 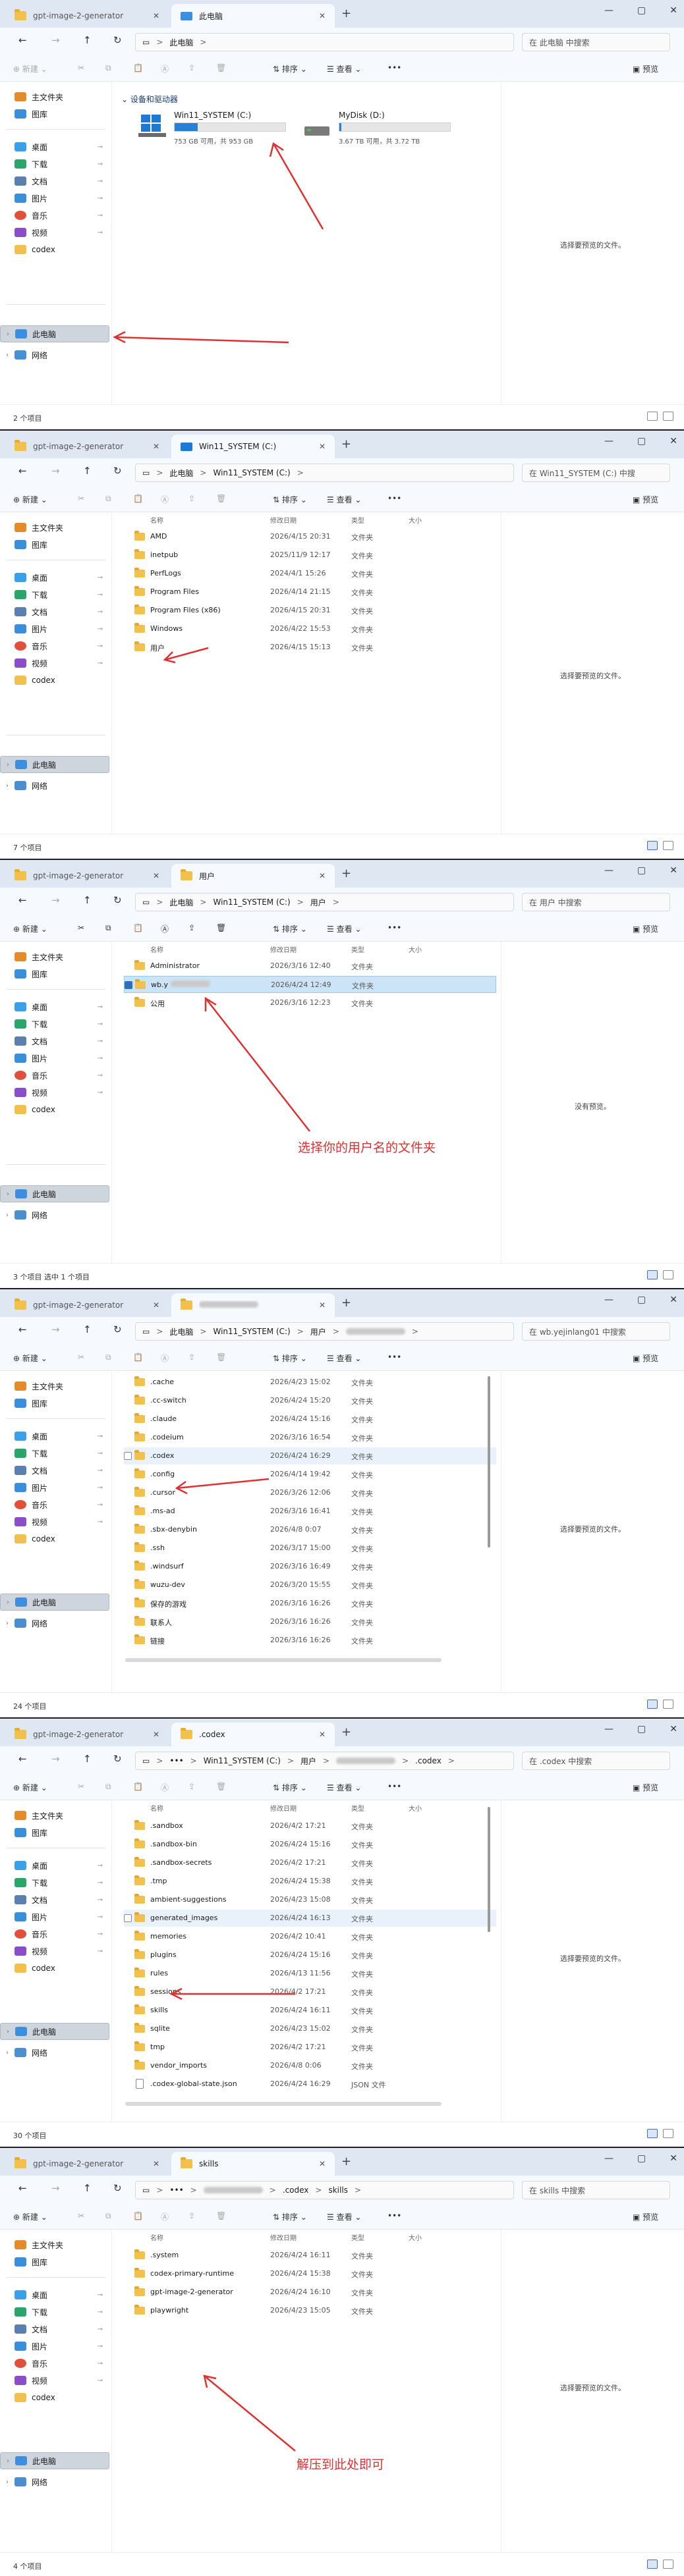 What do you see at coordinates (596, 1331) in the screenshot?
I see `search-input: 在 wb.yejinlang01 中搜索` at bounding box center [596, 1331].